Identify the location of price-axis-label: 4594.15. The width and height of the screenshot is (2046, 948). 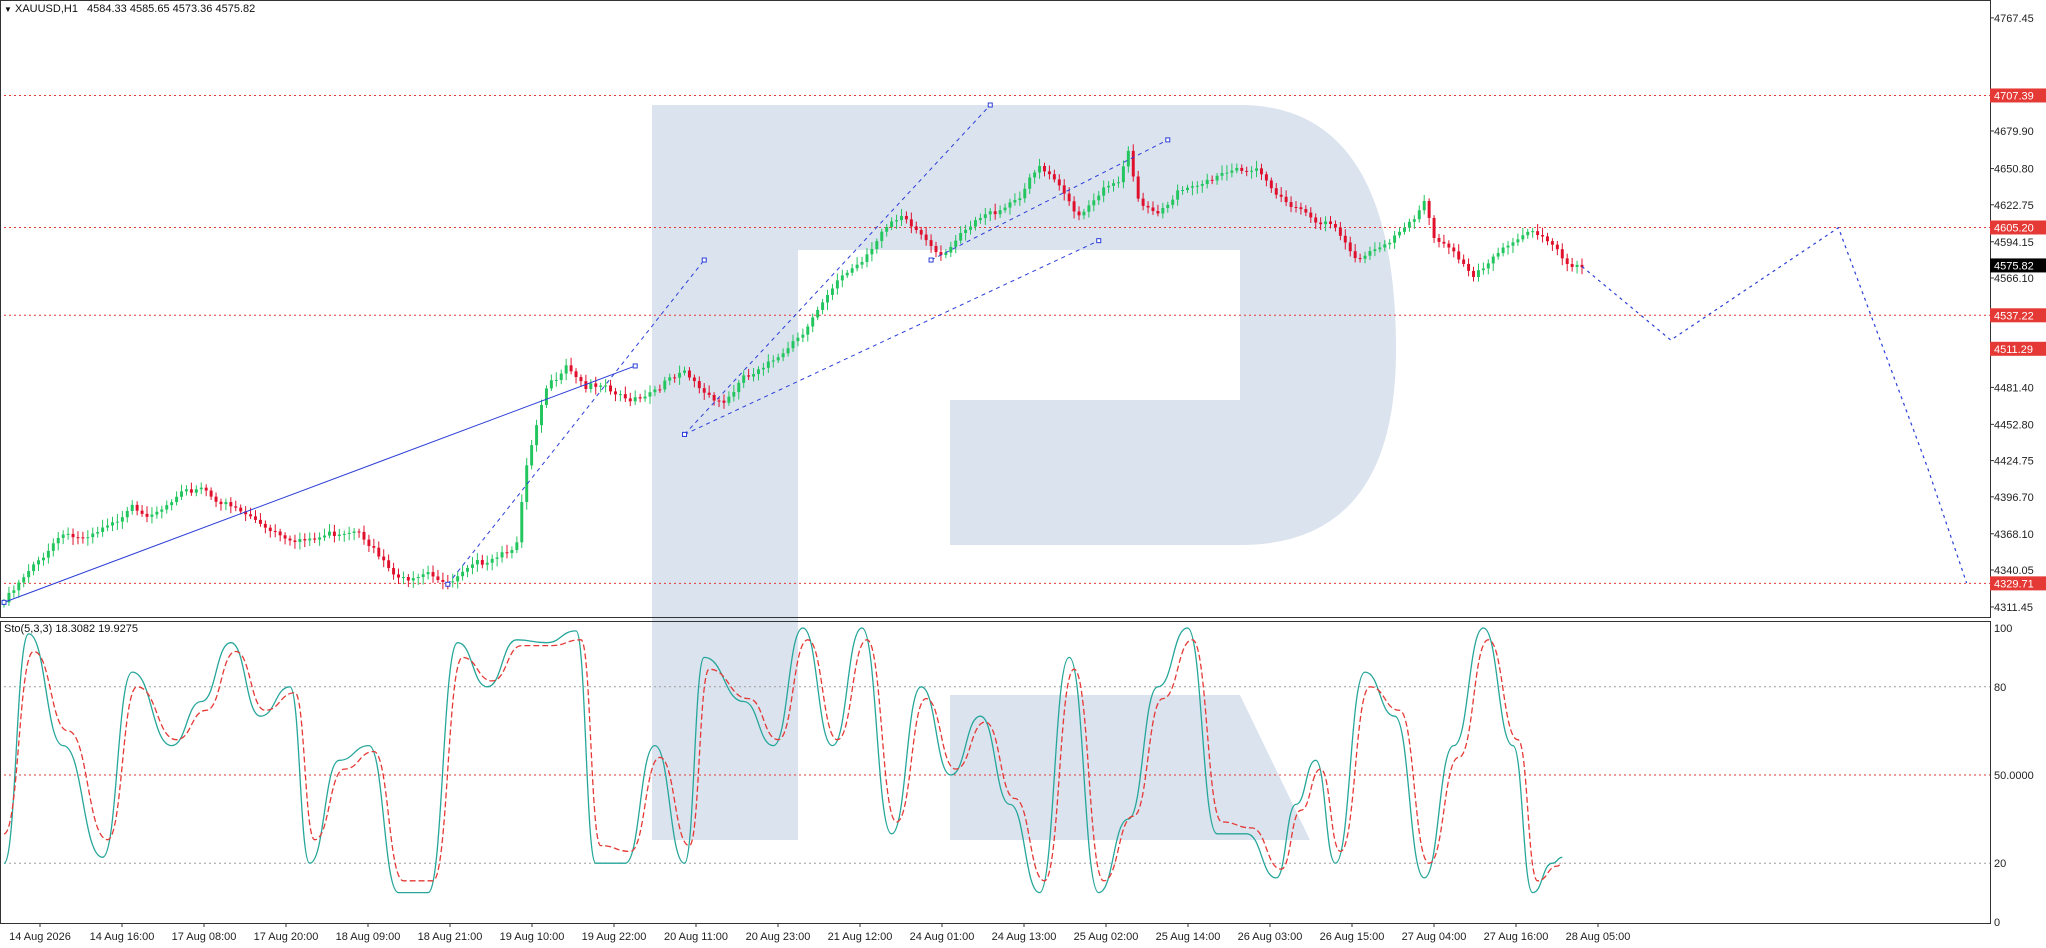
(2014, 243).